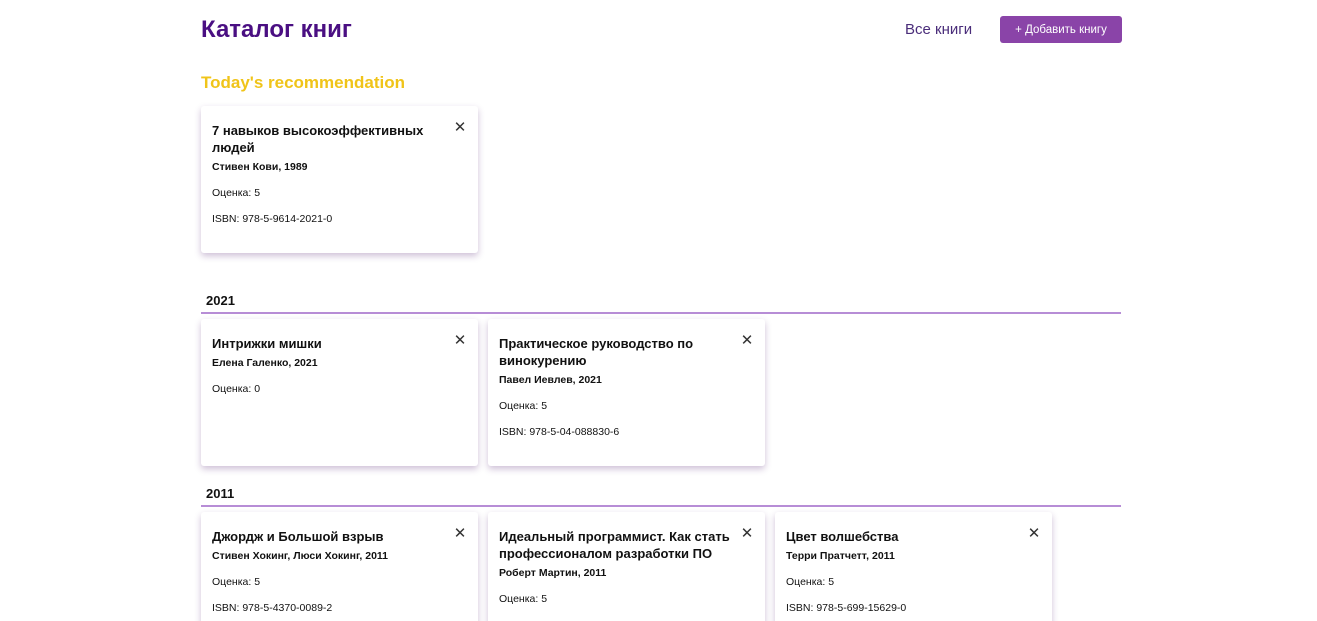 Image resolution: width=1317 pixels, height=621 pixels. What do you see at coordinates (596, 352) in the screenshot?
I see `book-title: Практическое руководство по винокурению` at bounding box center [596, 352].